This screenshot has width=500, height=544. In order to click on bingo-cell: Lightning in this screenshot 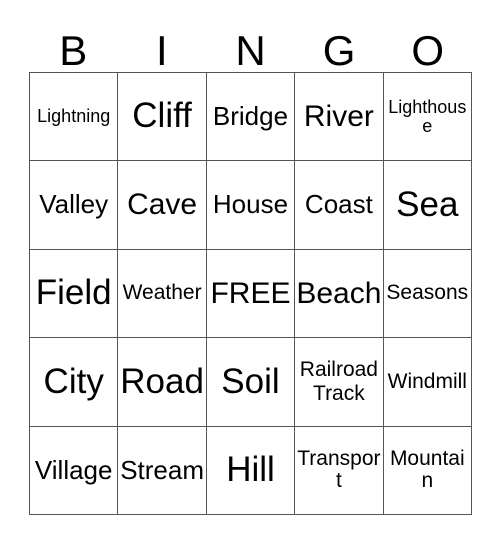, I will do `click(74, 117)`.